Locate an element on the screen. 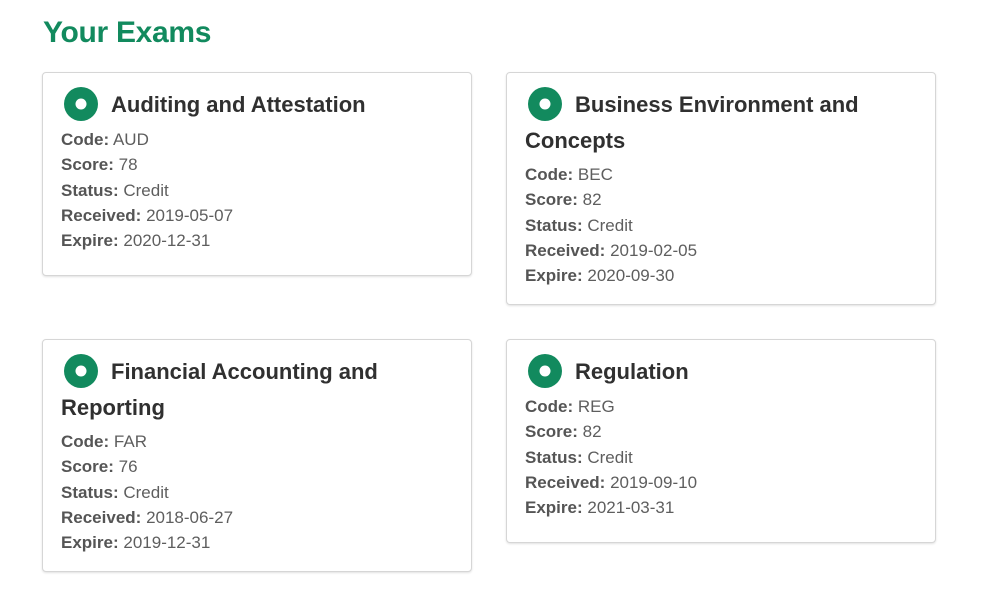 This screenshot has height=602, width=990. exam-score: 76 is located at coordinates (128, 467).